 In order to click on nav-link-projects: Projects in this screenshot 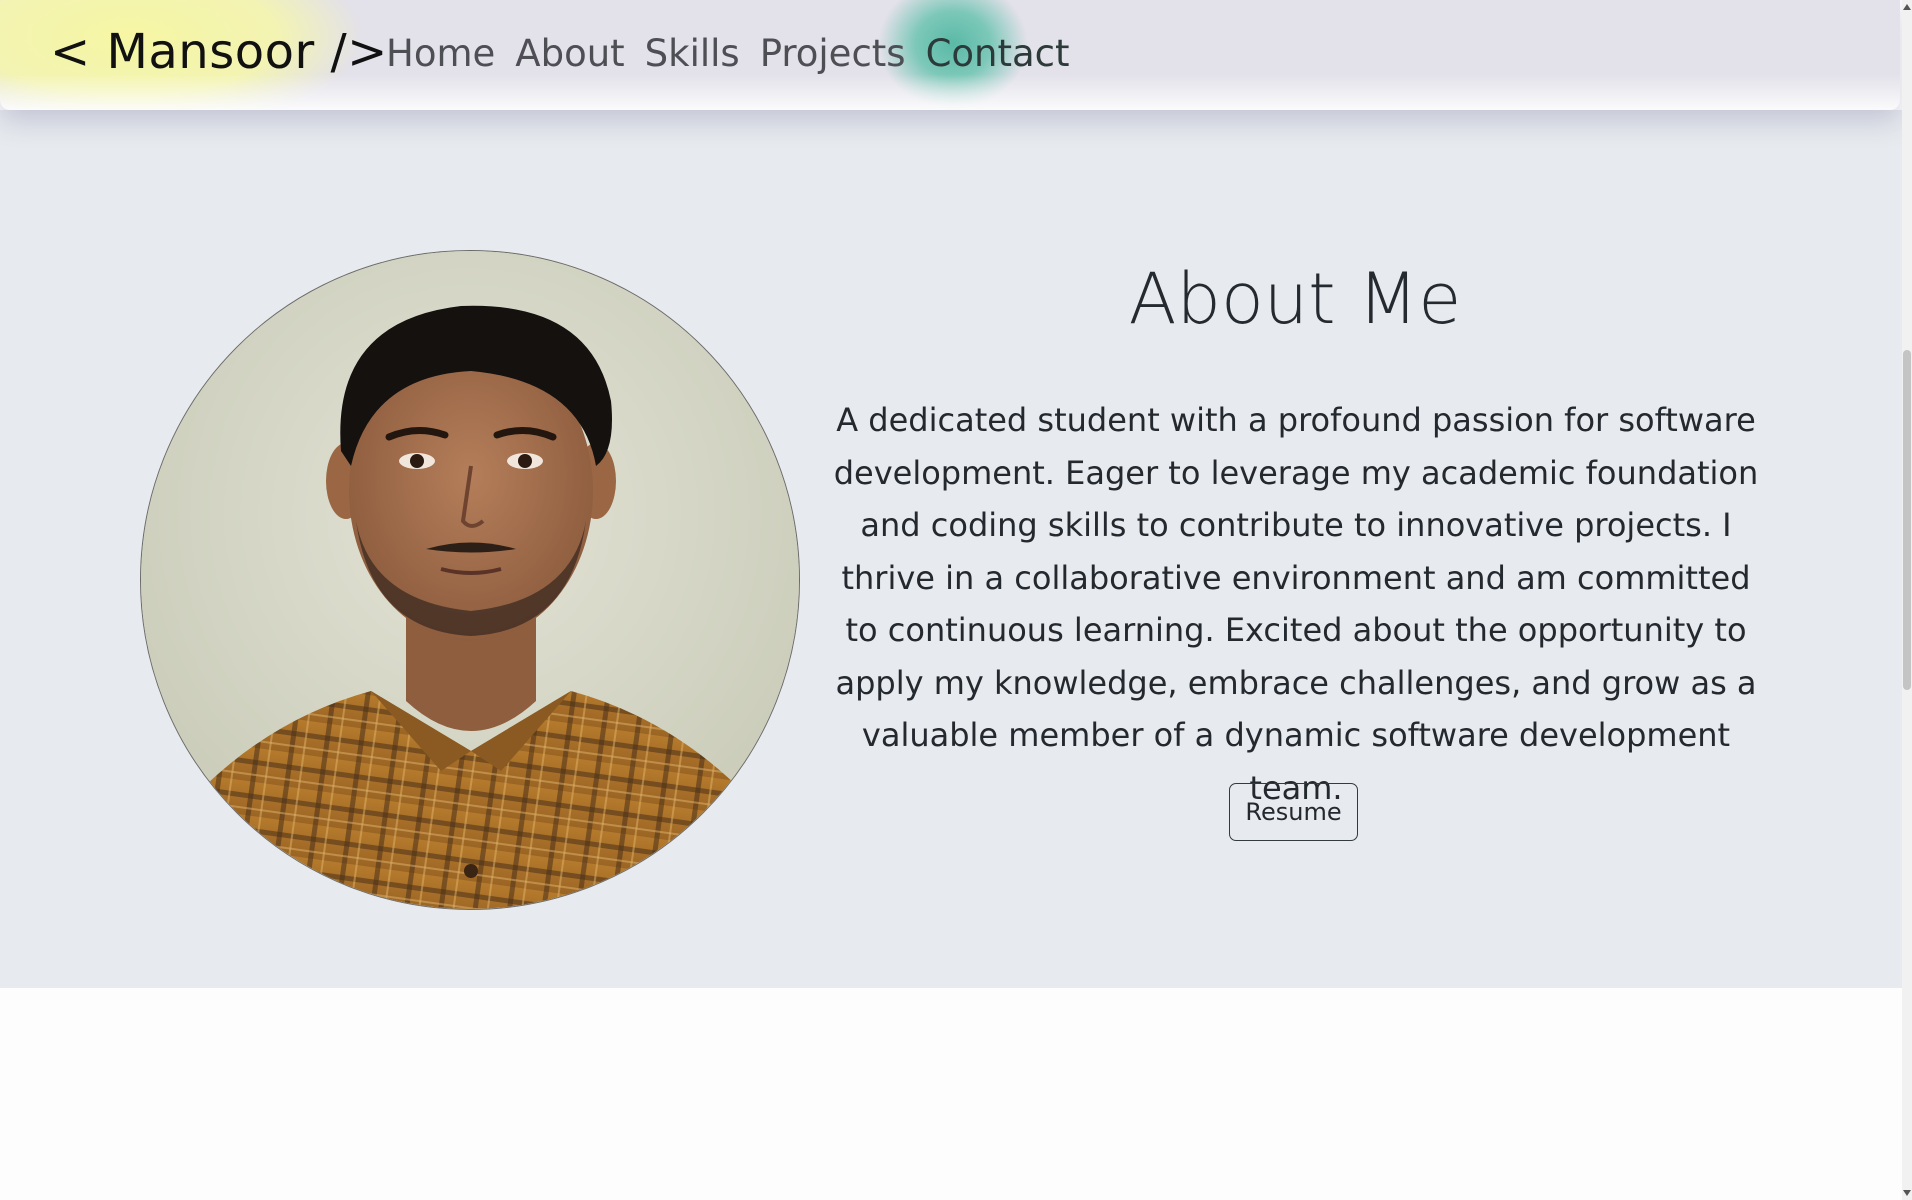, I will do `click(833, 53)`.